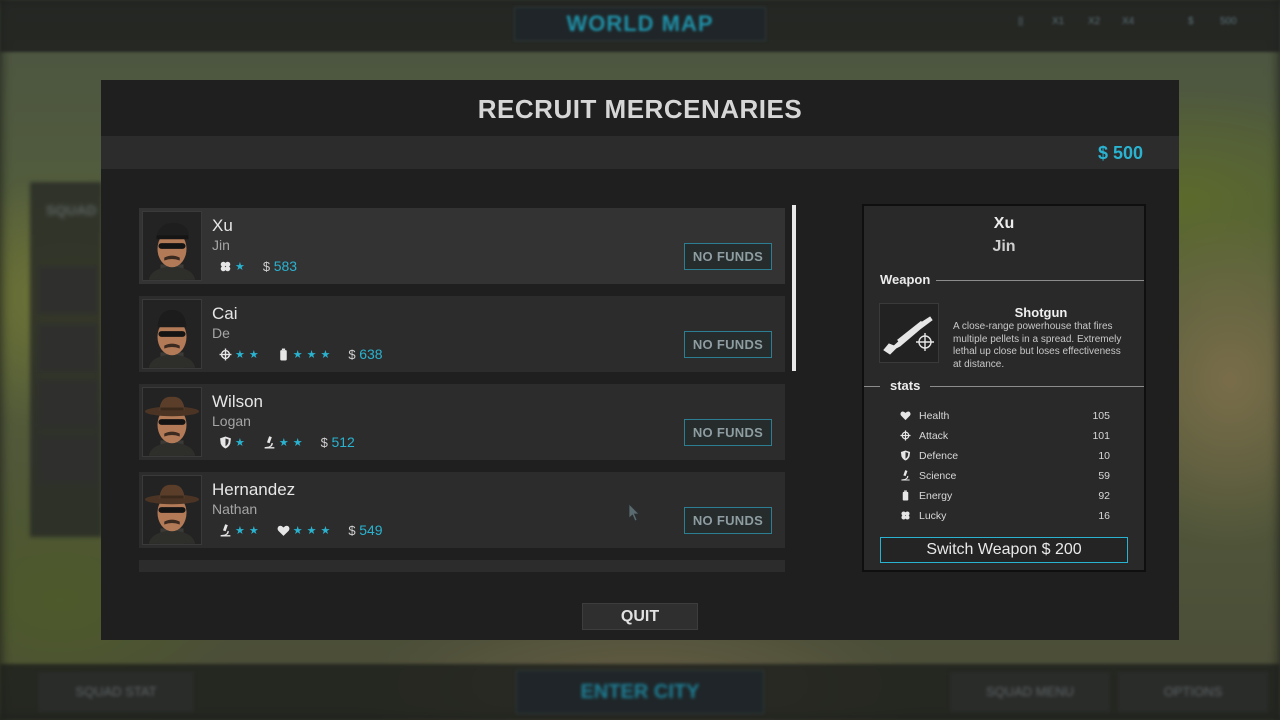 The image size is (1280, 720). Describe the element at coordinates (462, 566) in the screenshot. I see `mercenary-card` at that location.